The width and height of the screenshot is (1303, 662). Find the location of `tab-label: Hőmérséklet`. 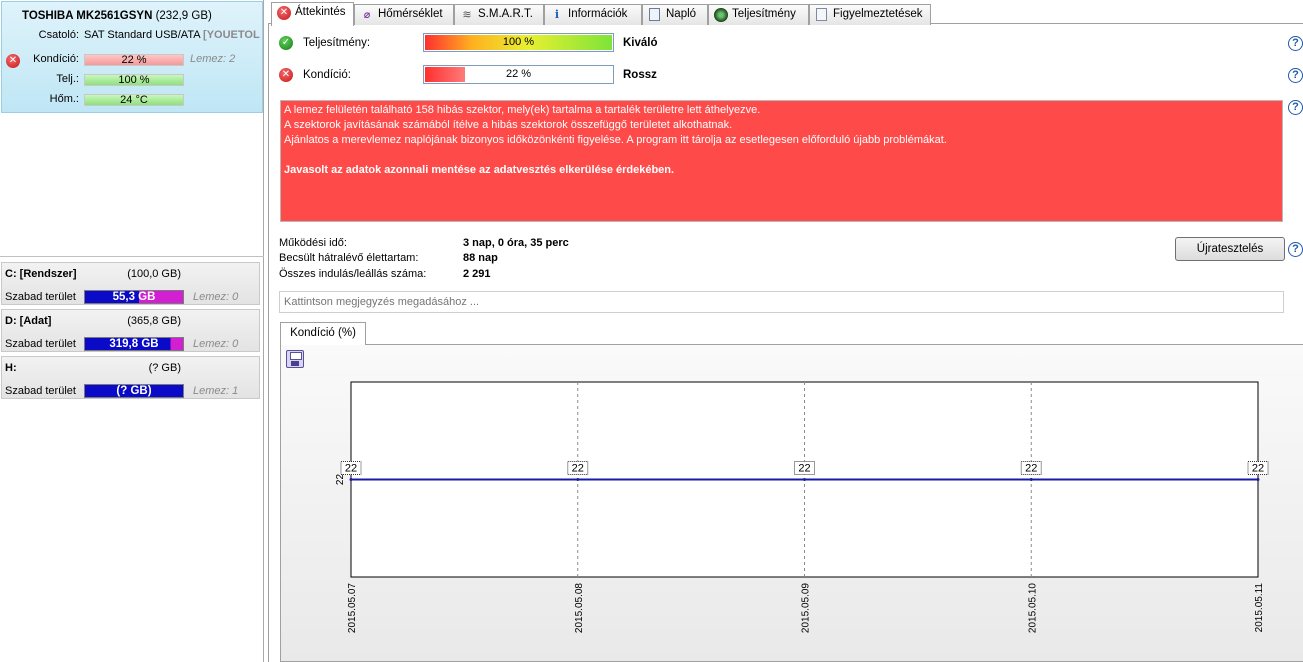

tab-label: Hőmérséklet is located at coordinates (410, 14).